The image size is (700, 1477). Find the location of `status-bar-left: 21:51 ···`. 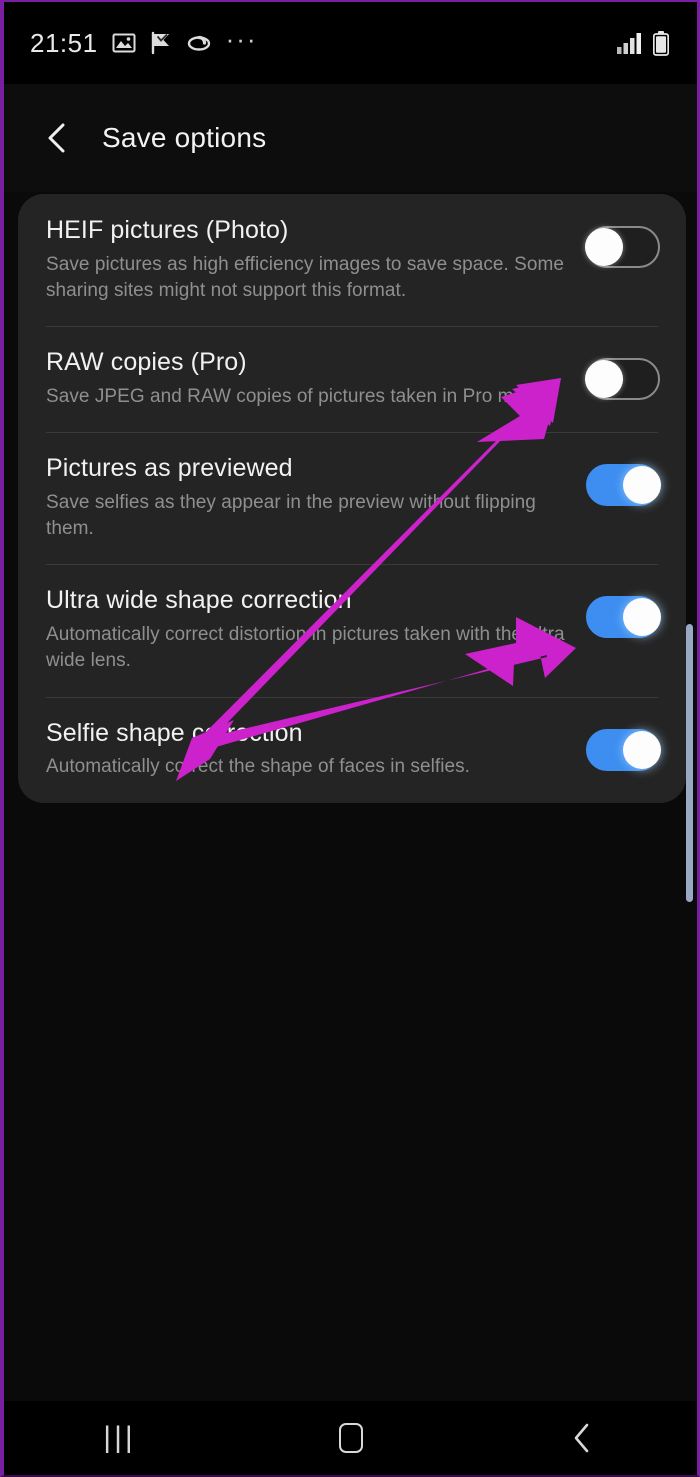

status-bar-left: 21:51 ··· is located at coordinates (144, 41).